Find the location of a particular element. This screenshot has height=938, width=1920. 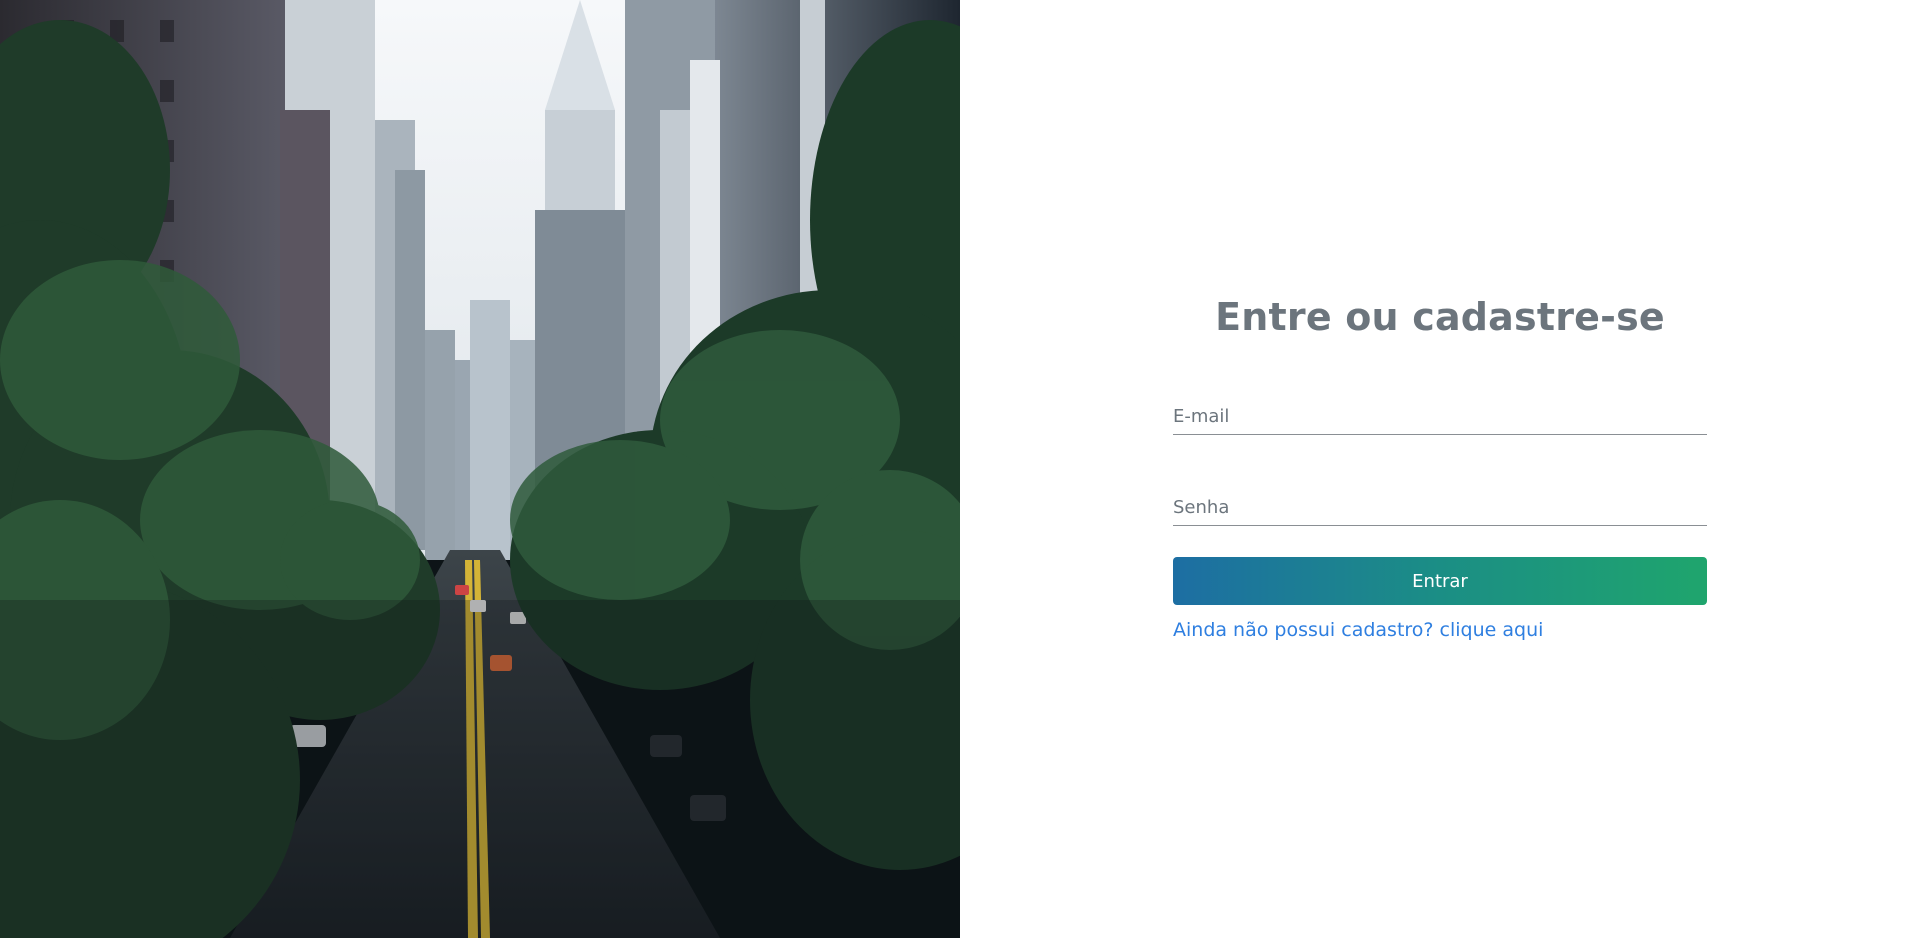

email-input is located at coordinates (1440, 417).